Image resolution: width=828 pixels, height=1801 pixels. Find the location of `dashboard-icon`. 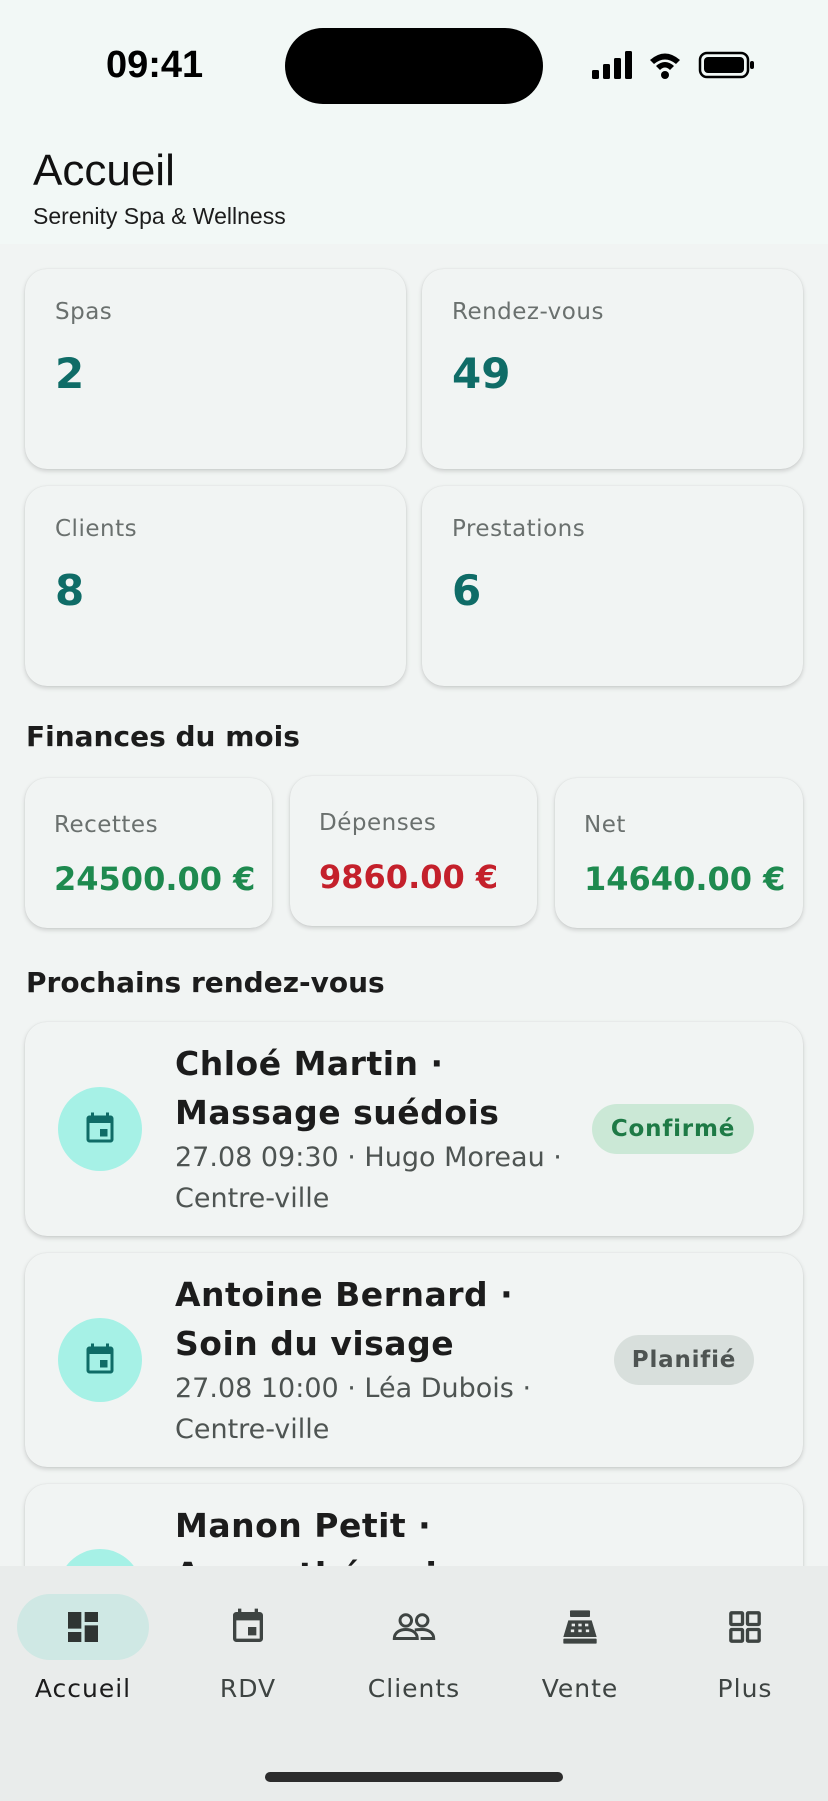

dashboard-icon is located at coordinates (83, 1627).